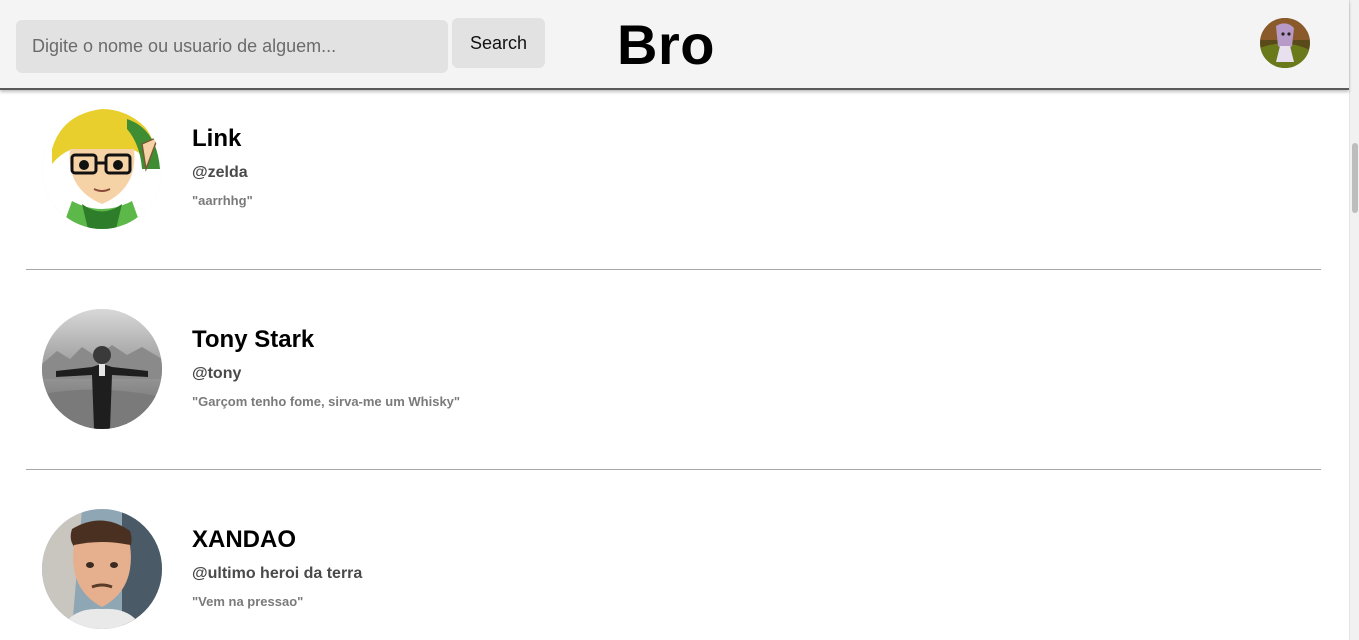 The image size is (1359, 640). What do you see at coordinates (216, 139) in the screenshot?
I see `user-name: Link` at bounding box center [216, 139].